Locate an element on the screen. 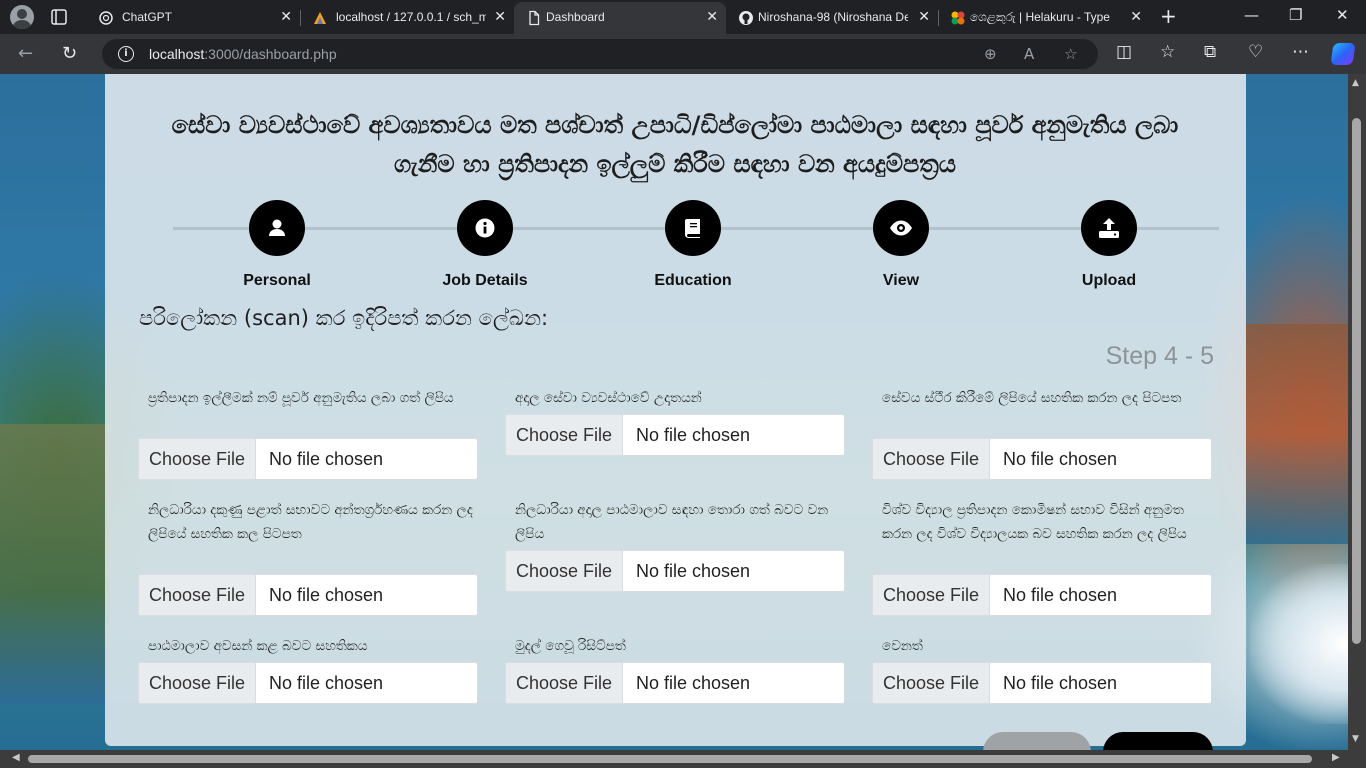  performance-heart-icon: ♡ is located at coordinates (1255, 52).